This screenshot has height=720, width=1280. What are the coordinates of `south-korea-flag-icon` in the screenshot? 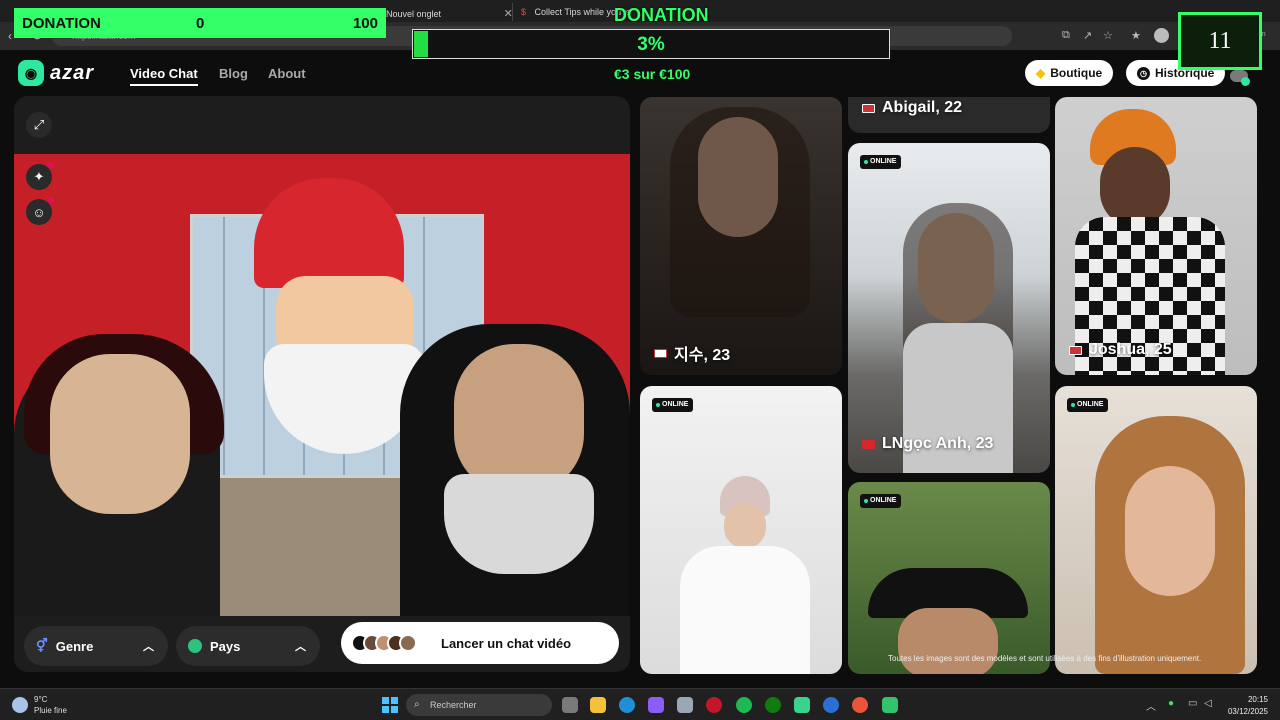 It's located at (660, 353).